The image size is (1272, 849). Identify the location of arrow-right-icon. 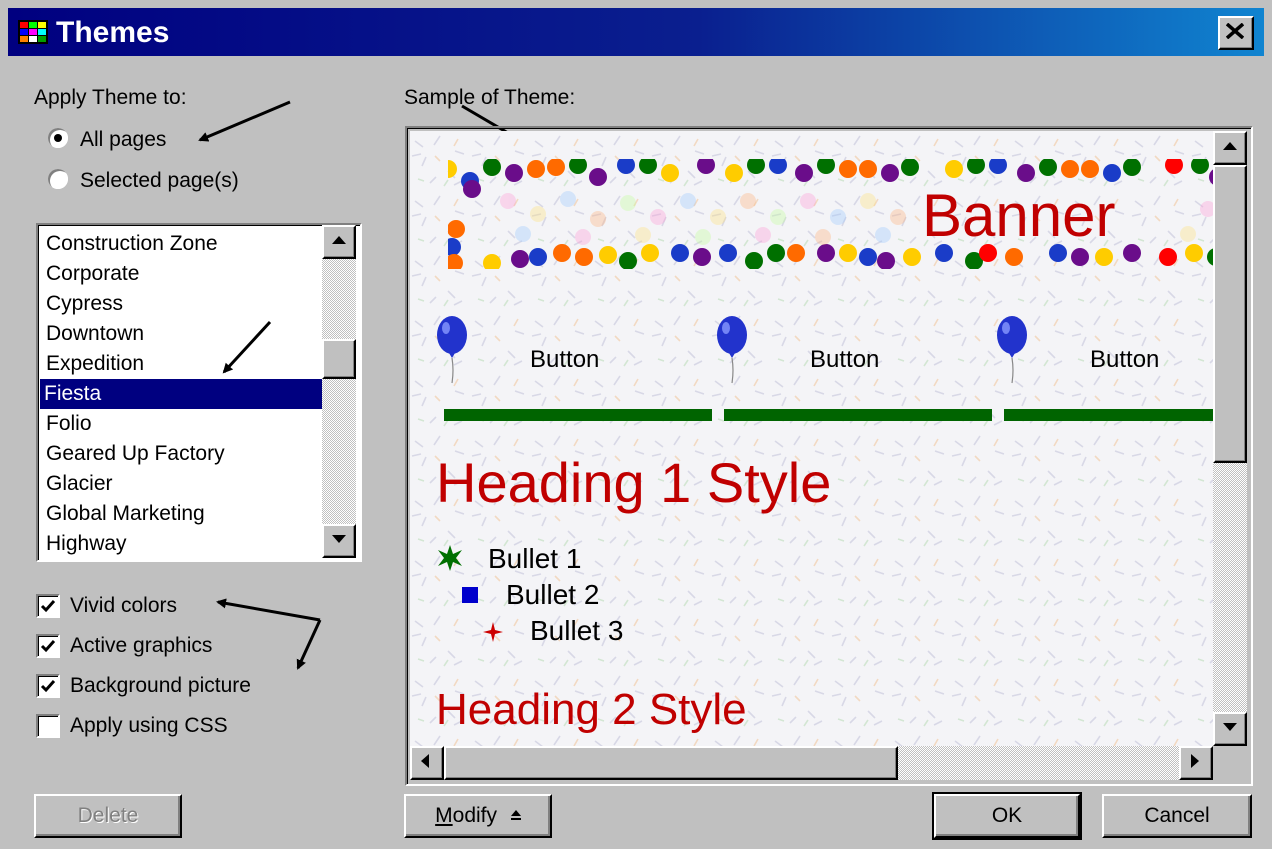
(1195, 761).